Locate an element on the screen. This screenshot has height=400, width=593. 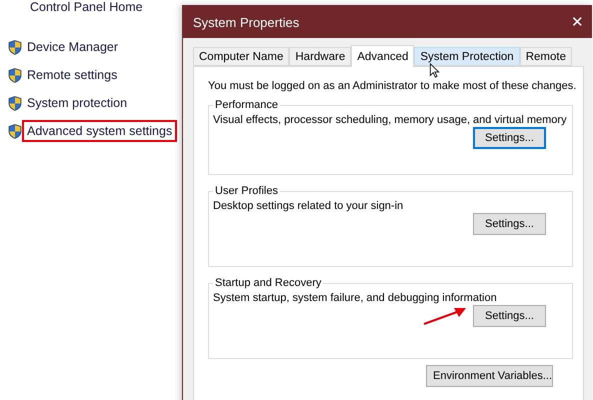
sidebar-link: Advanced system settings is located at coordinates (100, 131).